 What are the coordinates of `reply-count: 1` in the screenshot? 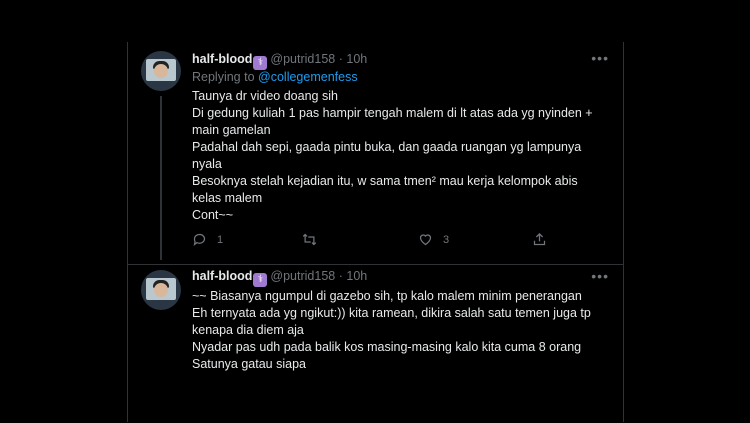 It's located at (220, 239).